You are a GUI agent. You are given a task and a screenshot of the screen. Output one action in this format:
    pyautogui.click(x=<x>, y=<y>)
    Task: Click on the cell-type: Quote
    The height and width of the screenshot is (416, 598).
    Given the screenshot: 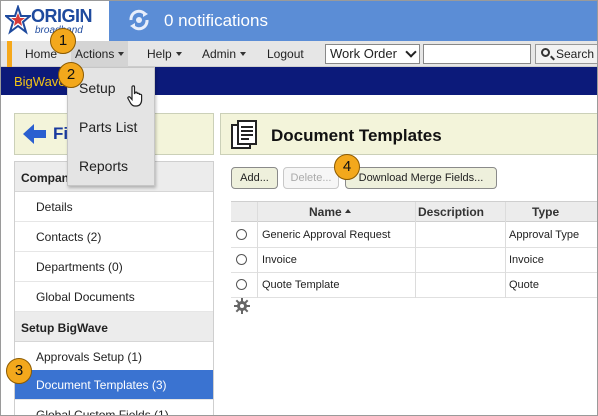 What is the action you would take?
    pyautogui.click(x=524, y=285)
    